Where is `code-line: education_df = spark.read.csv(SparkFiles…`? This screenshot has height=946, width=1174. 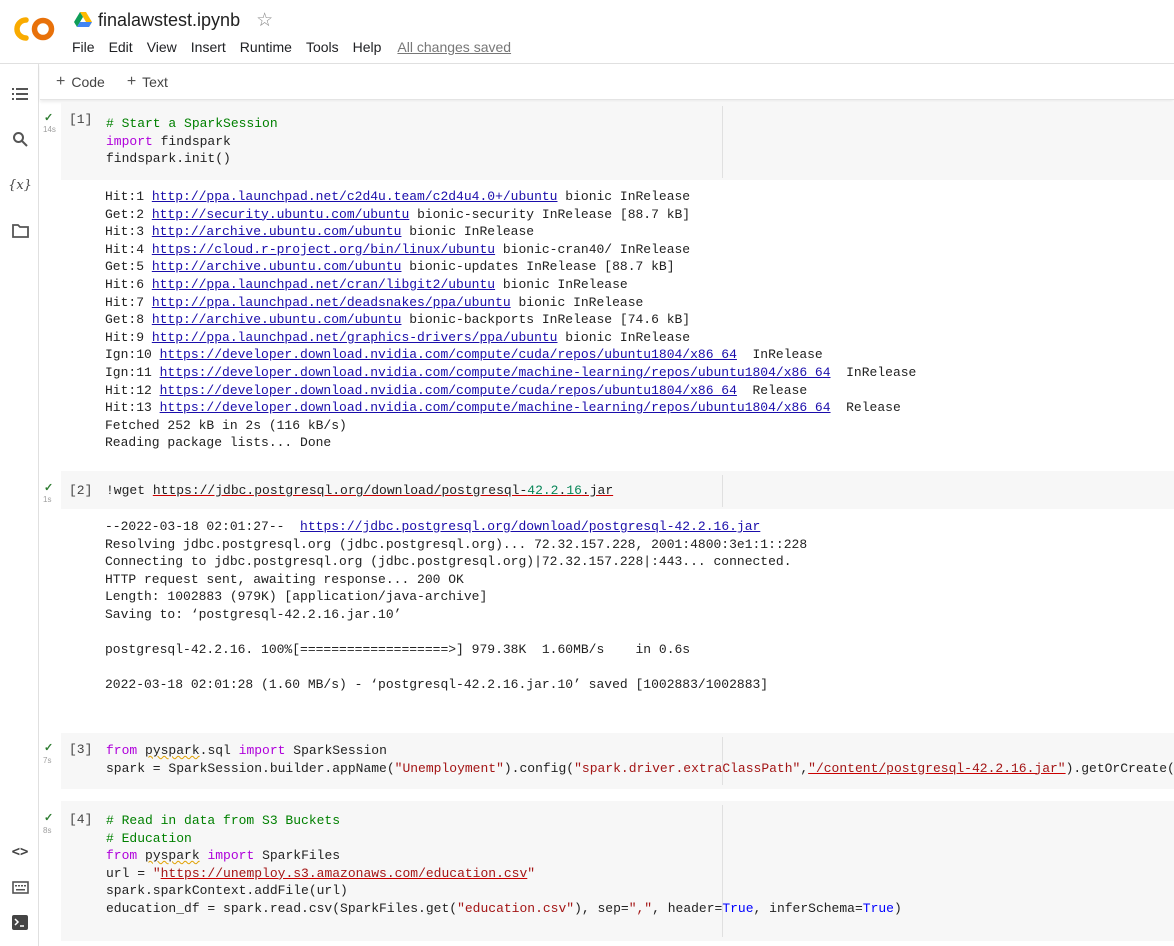 code-line: education_df = spark.read.csv(SparkFiles… is located at coordinates (504, 908).